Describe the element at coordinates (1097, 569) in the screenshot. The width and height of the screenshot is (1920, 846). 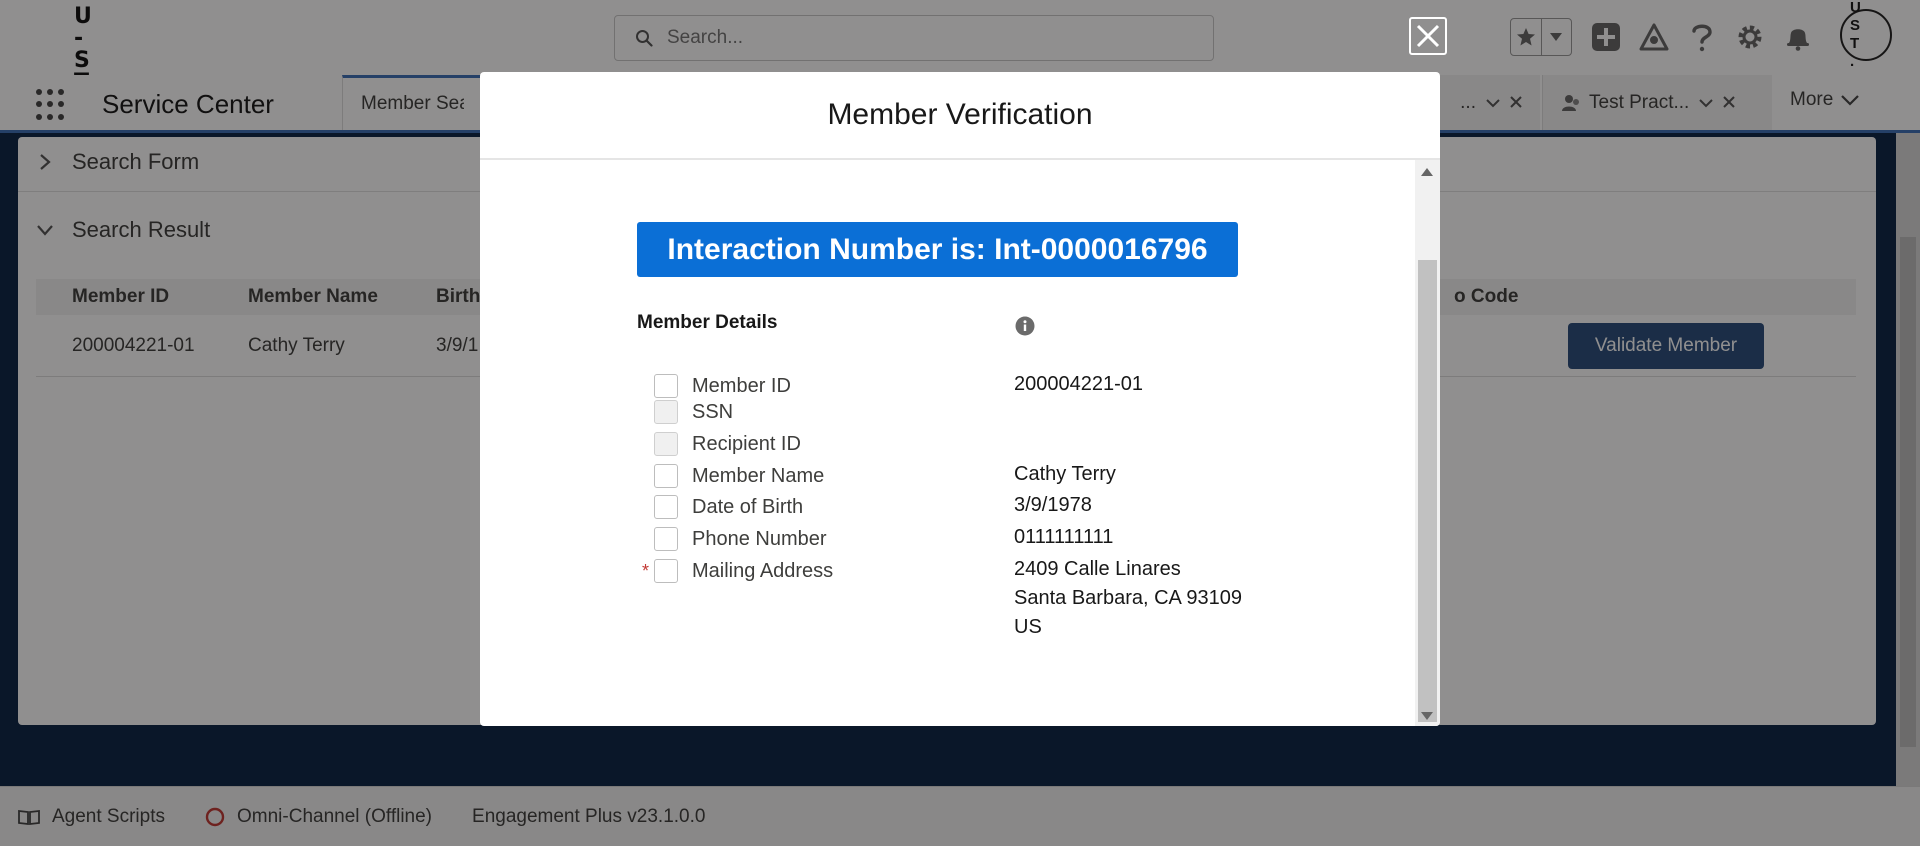
I see `mailing-address-line-1: 2409 Calle Linares` at that location.